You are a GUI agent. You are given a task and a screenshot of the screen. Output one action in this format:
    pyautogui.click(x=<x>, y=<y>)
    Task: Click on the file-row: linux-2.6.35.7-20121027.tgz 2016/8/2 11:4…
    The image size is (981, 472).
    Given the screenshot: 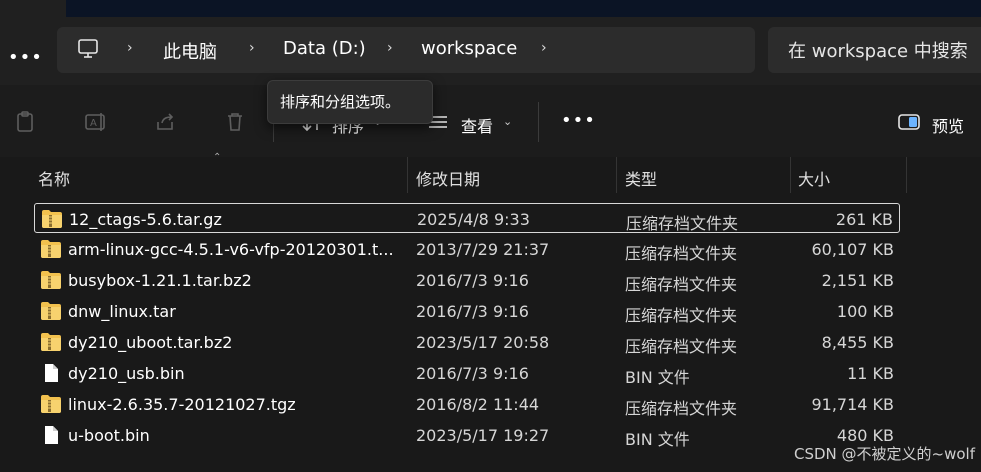 What is the action you would take?
    pyautogui.click(x=467, y=404)
    